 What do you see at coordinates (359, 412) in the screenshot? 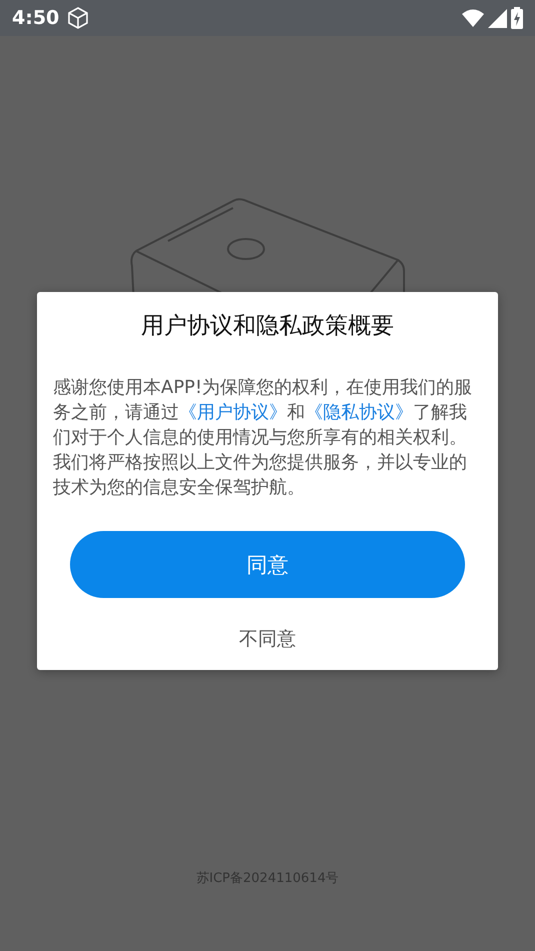
I see `agreement-link: 《隐私协议》` at bounding box center [359, 412].